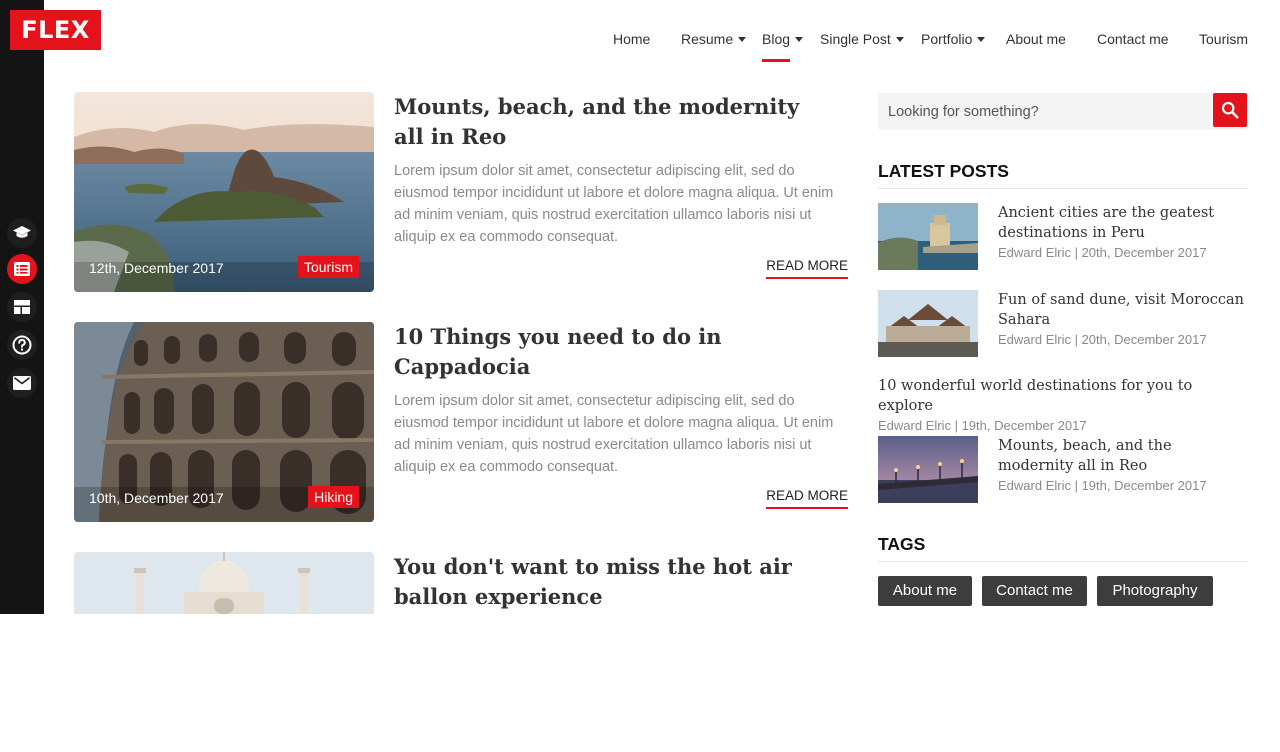 The width and height of the screenshot is (1280, 752). I want to click on nav-item-about-me: About me, so click(1036, 39).